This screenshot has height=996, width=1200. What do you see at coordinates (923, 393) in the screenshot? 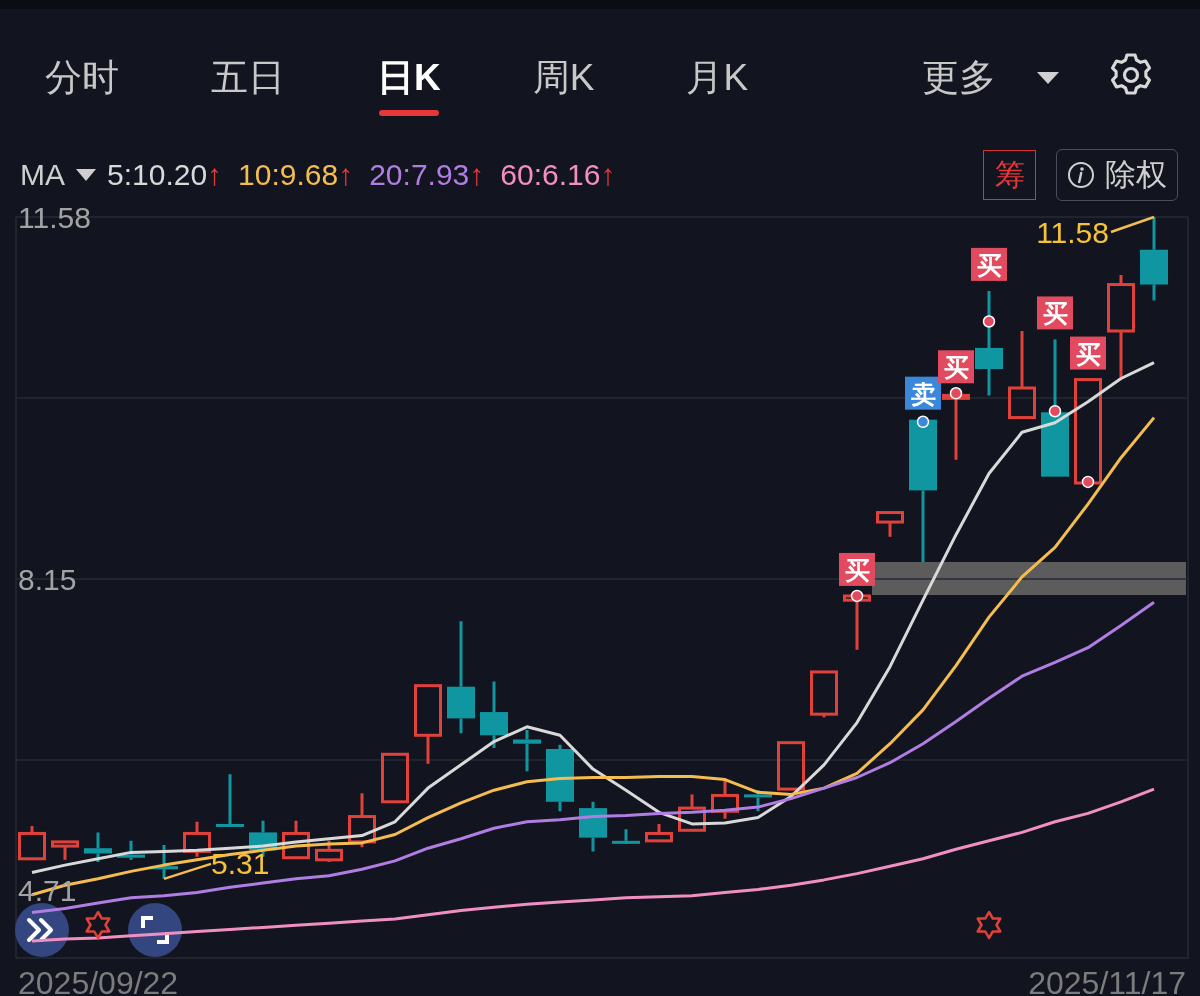
I see `signal-tag: 卖` at bounding box center [923, 393].